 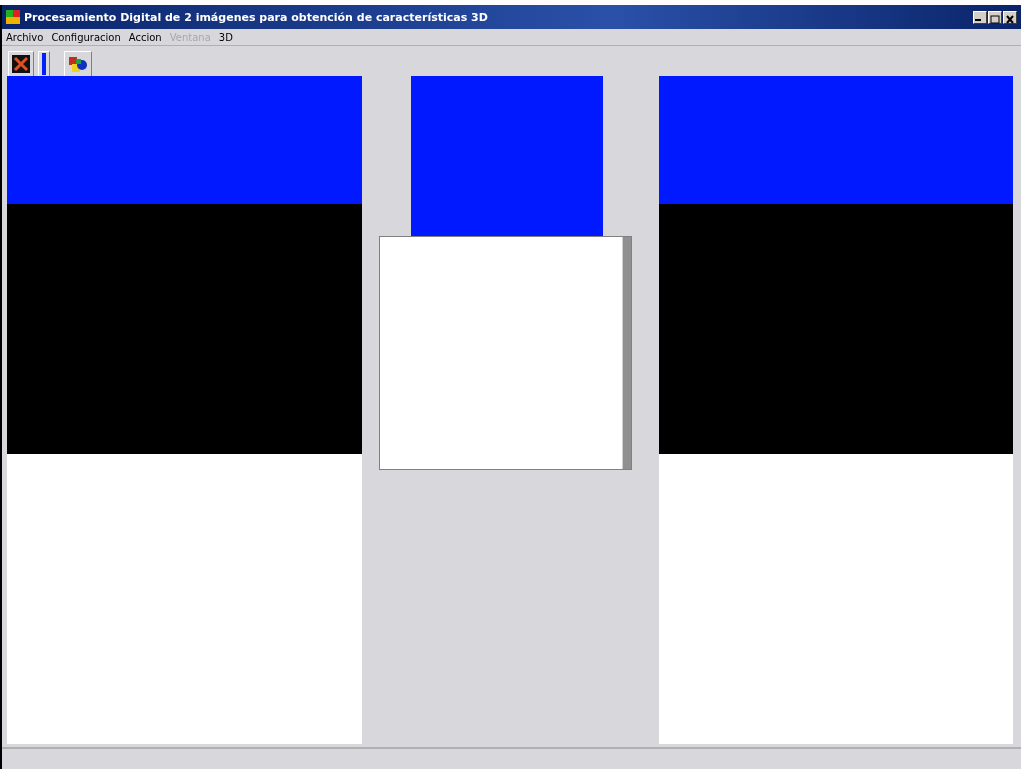 What do you see at coordinates (980, 17) in the screenshot?
I see `minimize-button` at bounding box center [980, 17].